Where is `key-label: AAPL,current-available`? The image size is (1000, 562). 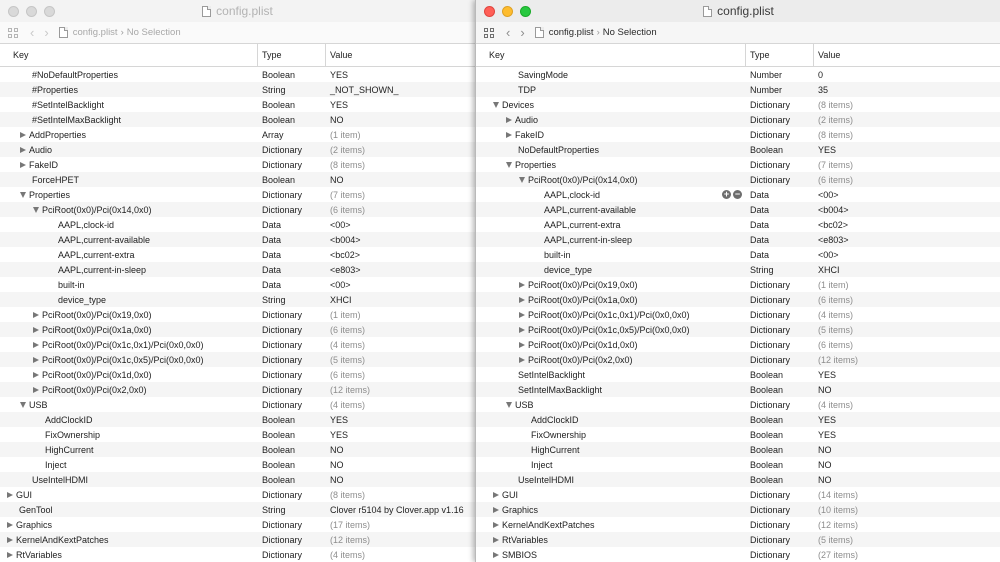 key-label: AAPL,current-available is located at coordinates (590, 210).